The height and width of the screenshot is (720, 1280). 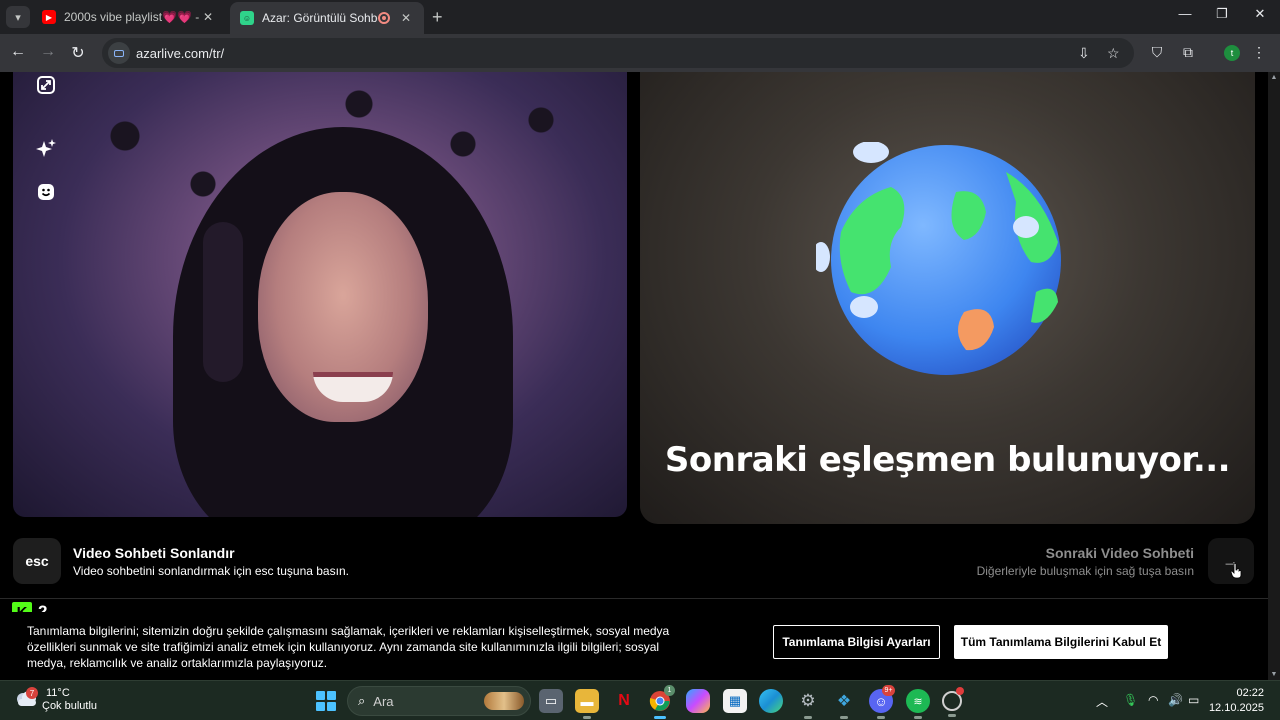 What do you see at coordinates (1236, 571) in the screenshot?
I see `mouse-cursor-icon` at bounding box center [1236, 571].